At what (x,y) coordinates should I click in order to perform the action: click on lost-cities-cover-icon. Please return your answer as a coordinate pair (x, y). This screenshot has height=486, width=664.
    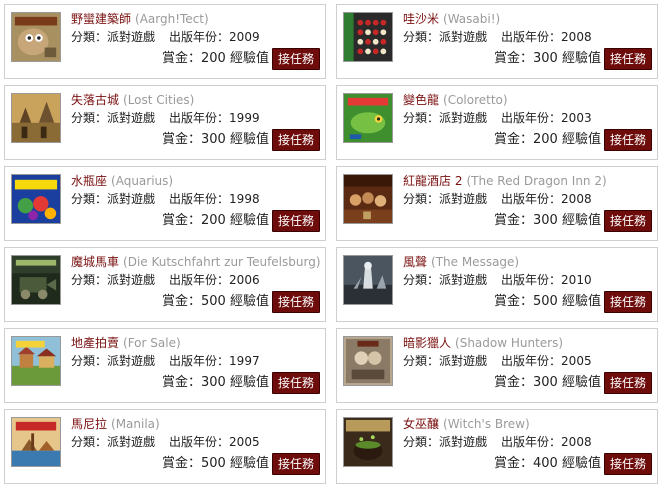
    Looking at the image, I should click on (36, 118).